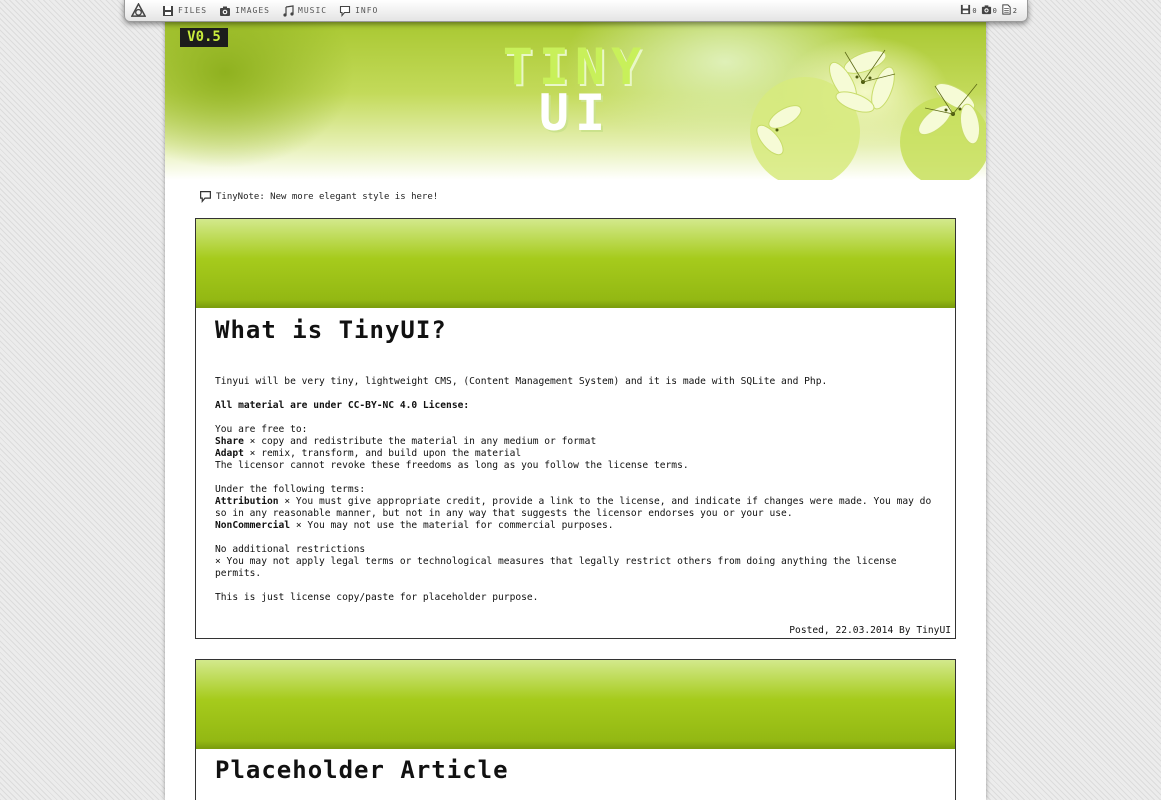 The image size is (1161, 800). I want to click on adapt-label: Adapt, so click(229, 453).